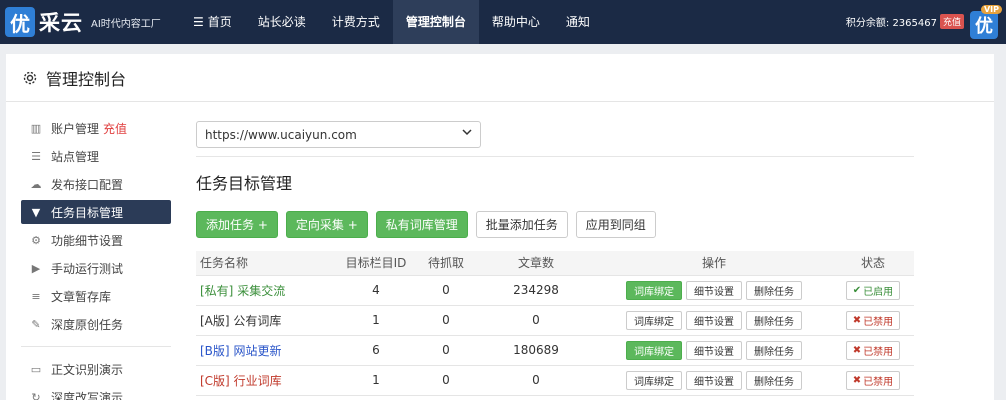  What do you see at coordinates (500, 78) in the screenshot?
I see `panel-header: 管理控制台` at bounding box center [500, 78].